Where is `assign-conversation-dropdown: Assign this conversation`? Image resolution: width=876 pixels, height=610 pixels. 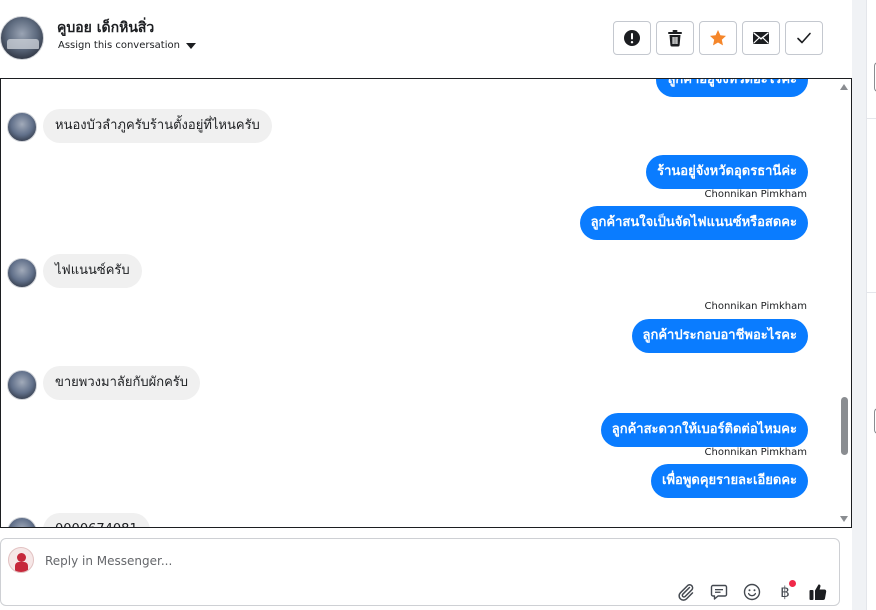
assign-conversation-dropdown: Assign this conversation is located at coordinates (127, 45).